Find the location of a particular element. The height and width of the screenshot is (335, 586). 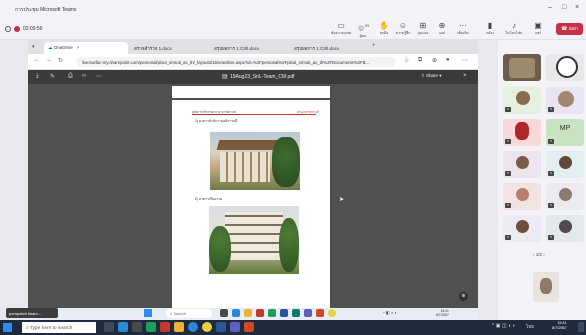

mic-button: ♪ ไมโครโฟน is located at coordinates (514, 30).